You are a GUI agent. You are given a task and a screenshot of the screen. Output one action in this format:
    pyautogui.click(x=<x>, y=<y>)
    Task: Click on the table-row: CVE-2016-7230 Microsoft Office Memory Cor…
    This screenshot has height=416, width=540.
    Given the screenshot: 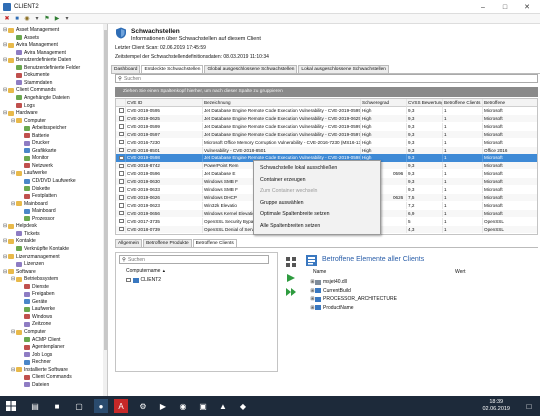 What is the action you would take?
    pyautogui.click(x=326, y=142)
    